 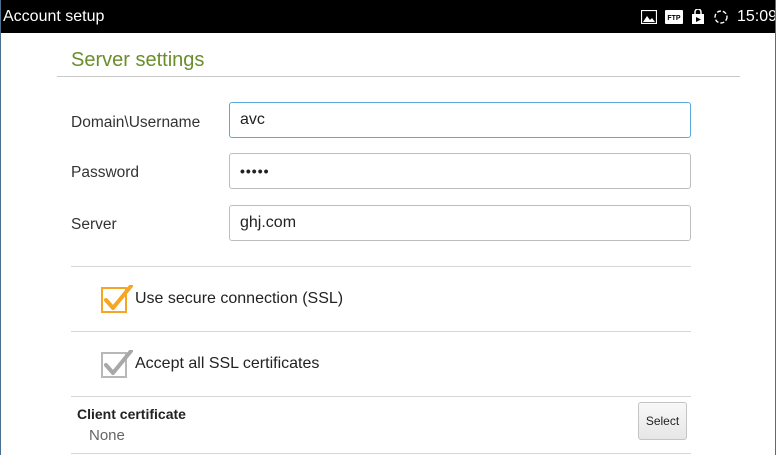 What do you see at coordinates (136, 122) in the screenshot?
I see `username-label: Domain\Username` at bounding box center [136, 122].